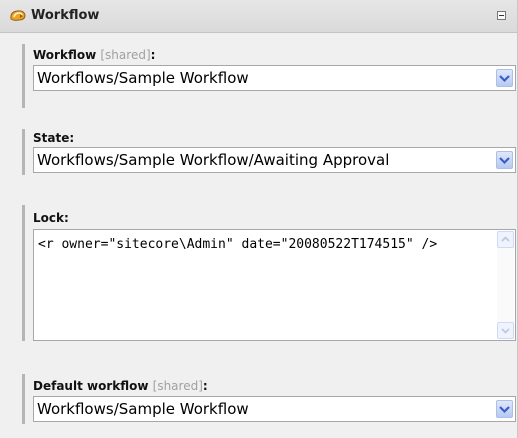 The height and width of the screenshot is (438, 518). I want to click on label-text: Default workflow, so click(91, 386).